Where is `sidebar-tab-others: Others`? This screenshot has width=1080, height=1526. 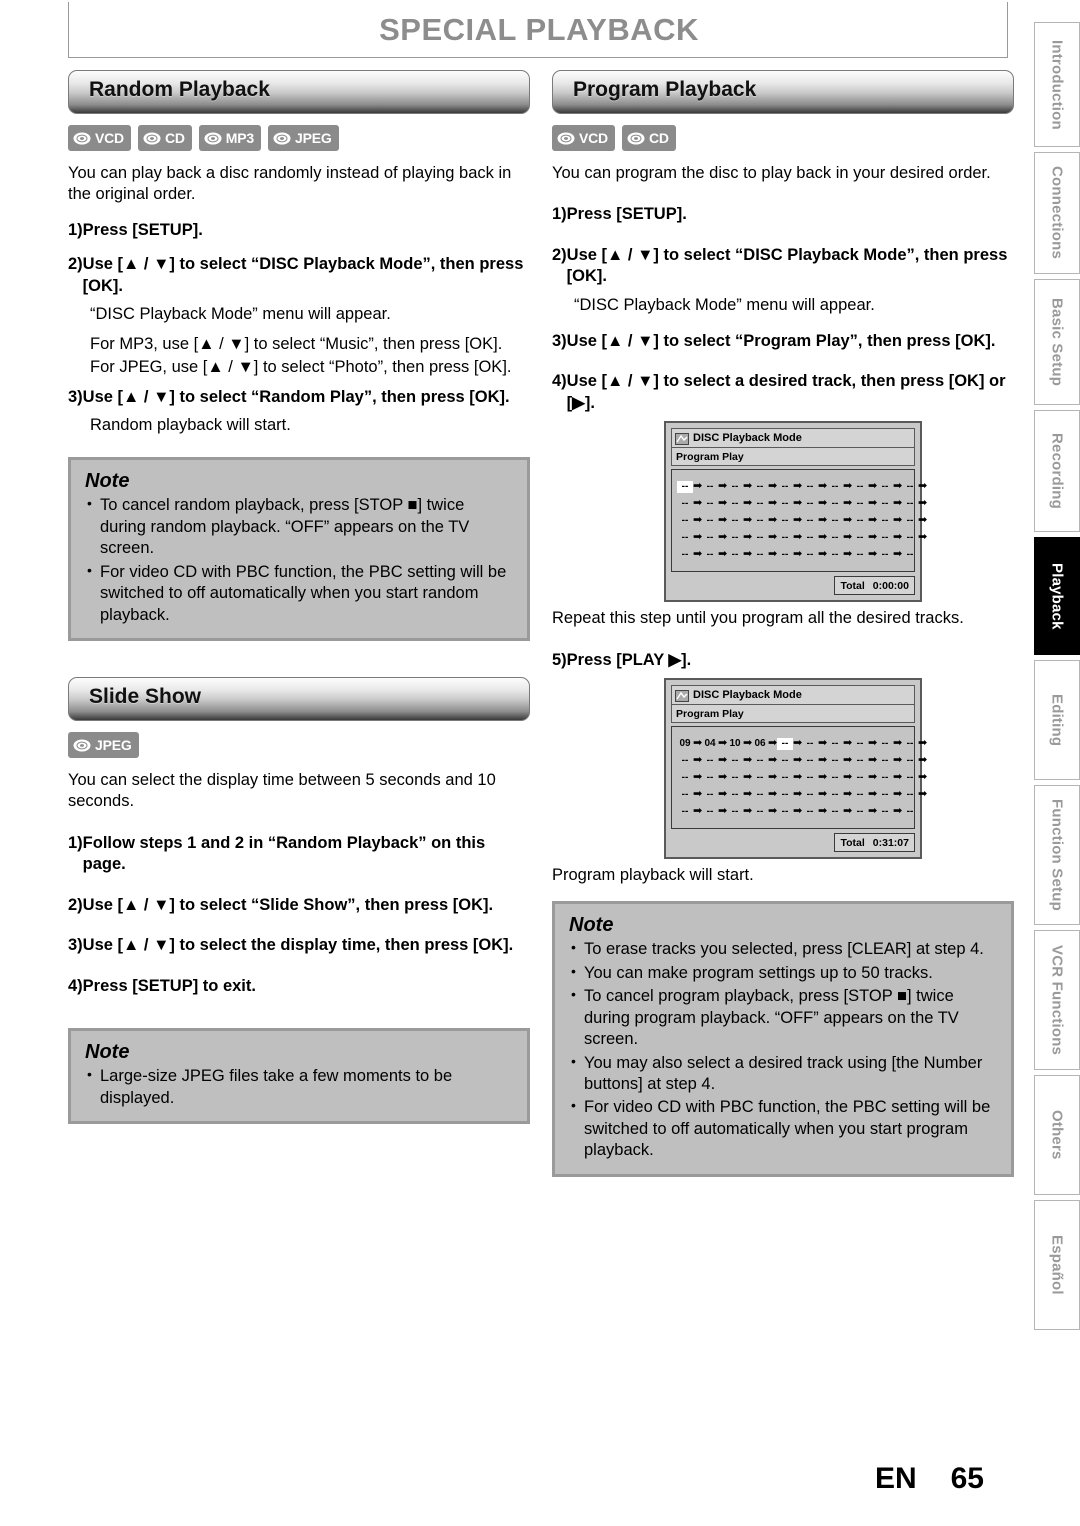 sidebar-tab-others: Others is located at coordinates (1057, 1135).